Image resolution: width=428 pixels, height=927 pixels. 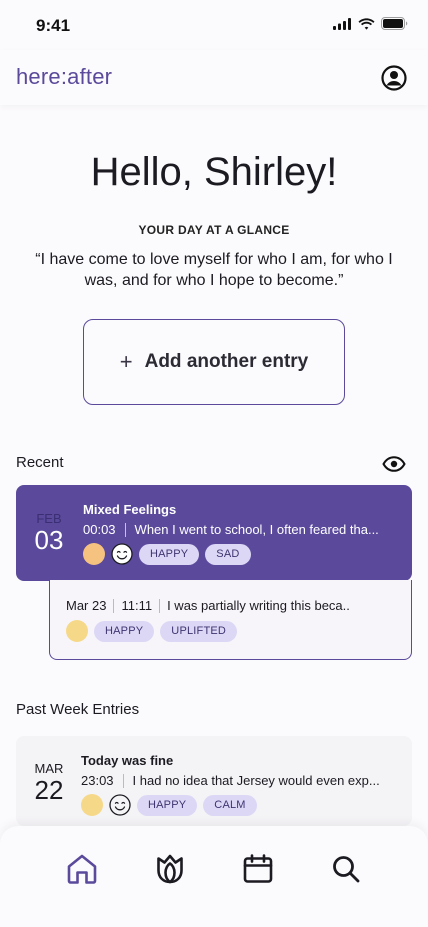 I want to click on entry-day: 22, so click(x=49, y=790).